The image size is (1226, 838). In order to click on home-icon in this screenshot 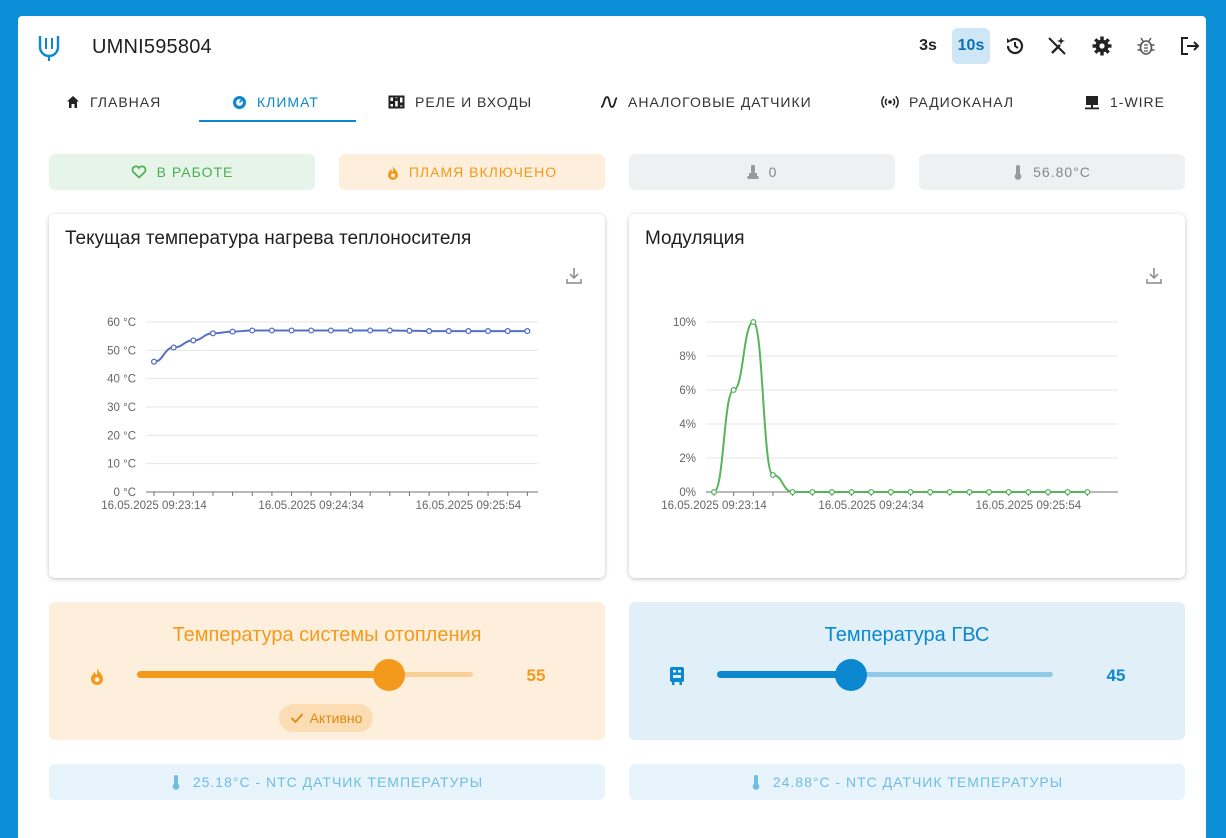, I will do `click(73, 102)`.